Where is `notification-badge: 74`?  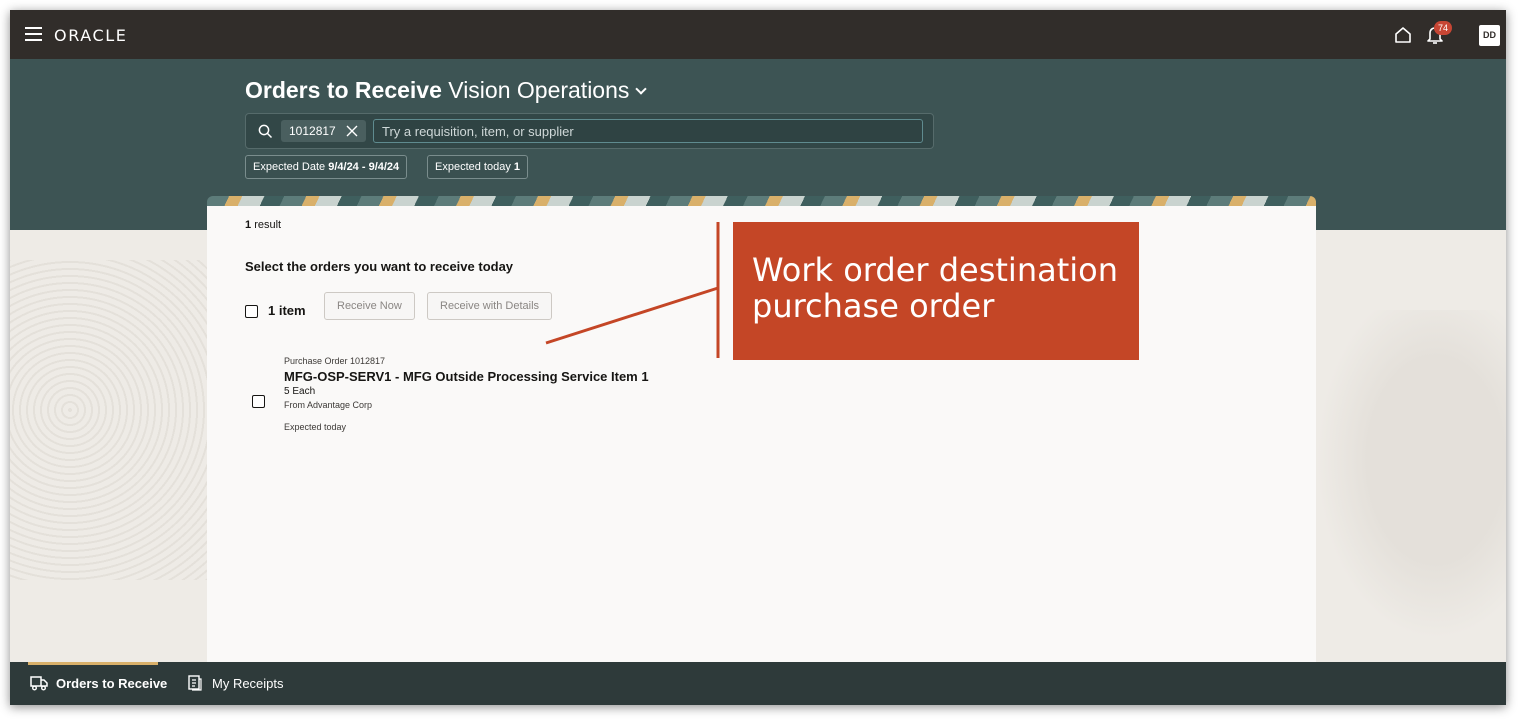
notification-badge: 74 is located at coordinates (1443, 28).